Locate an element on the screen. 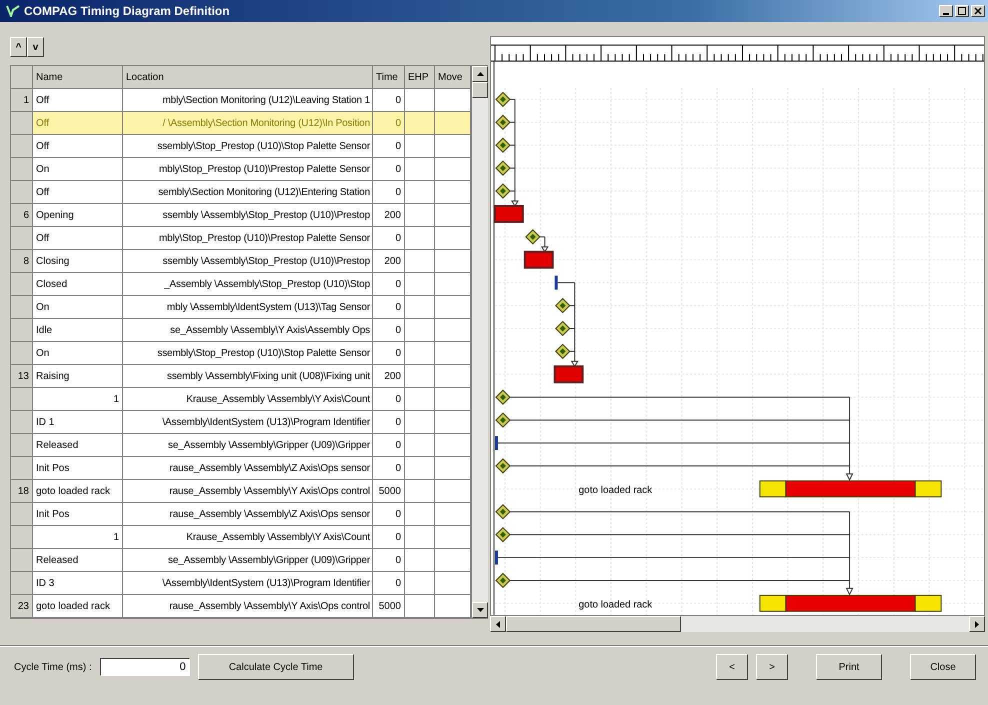 The image size is (988, 705). table-cell: sembly\Section Monitoring (U12)\Entering Station is located at coordinates (248, 192).